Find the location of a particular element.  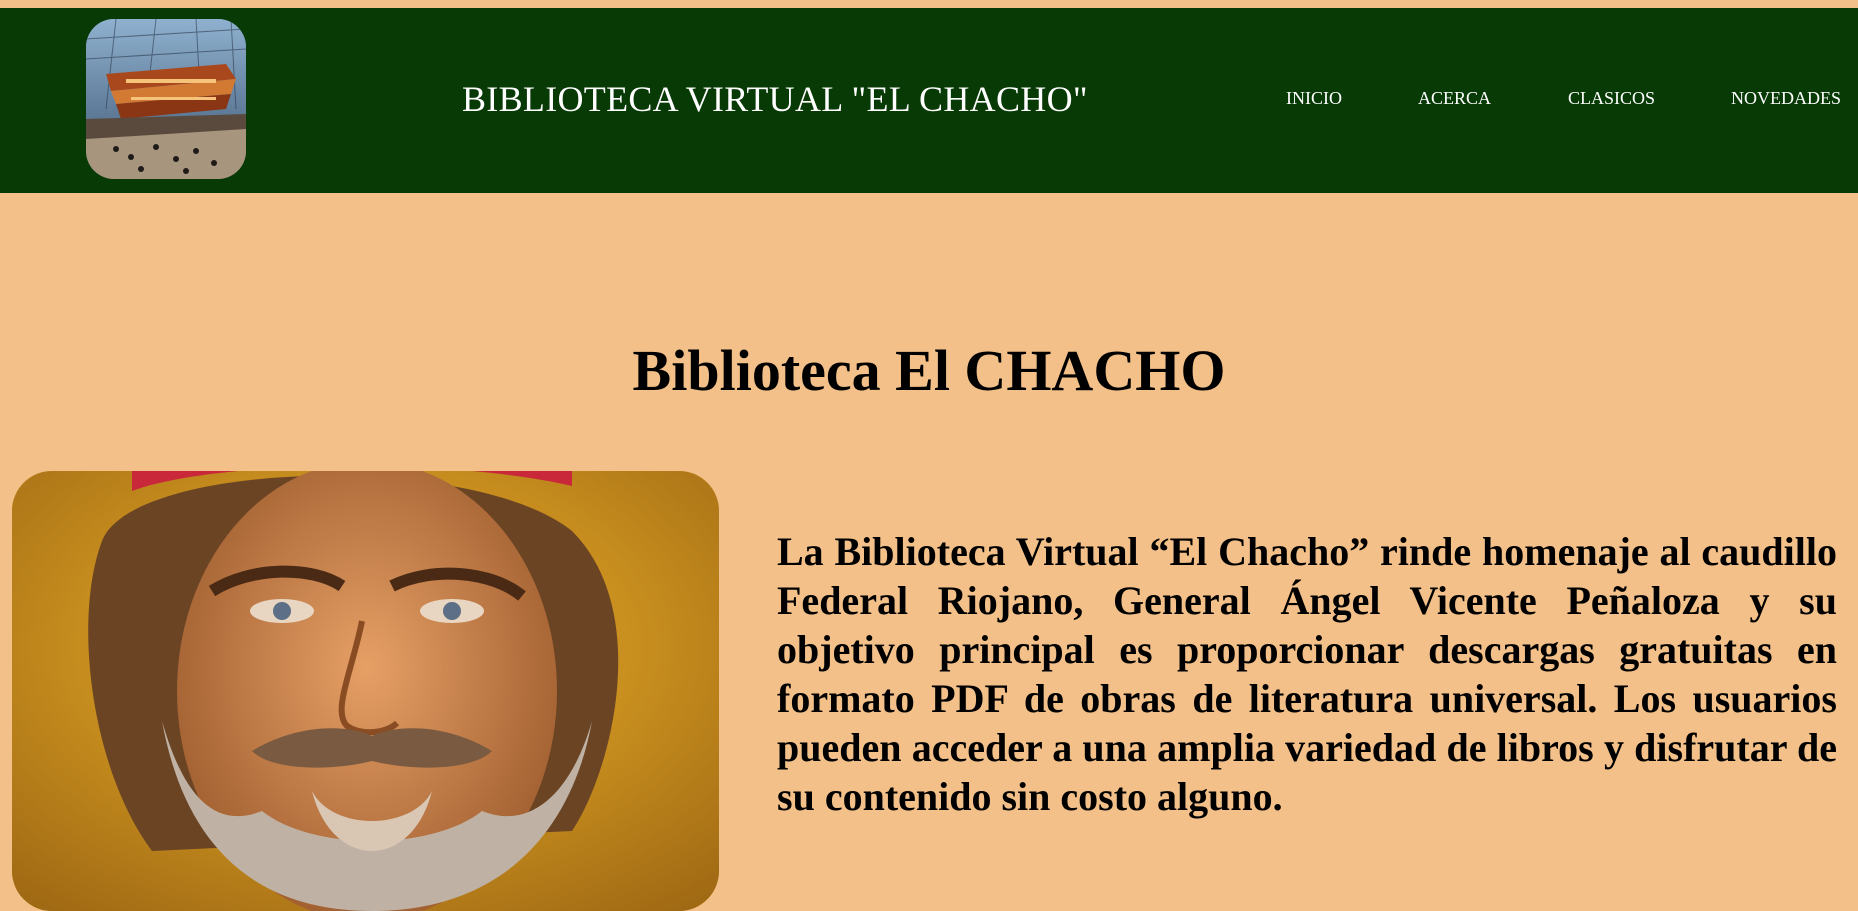

page-title: Biblioteca El CHACHO is located at coordinates (929, 370).